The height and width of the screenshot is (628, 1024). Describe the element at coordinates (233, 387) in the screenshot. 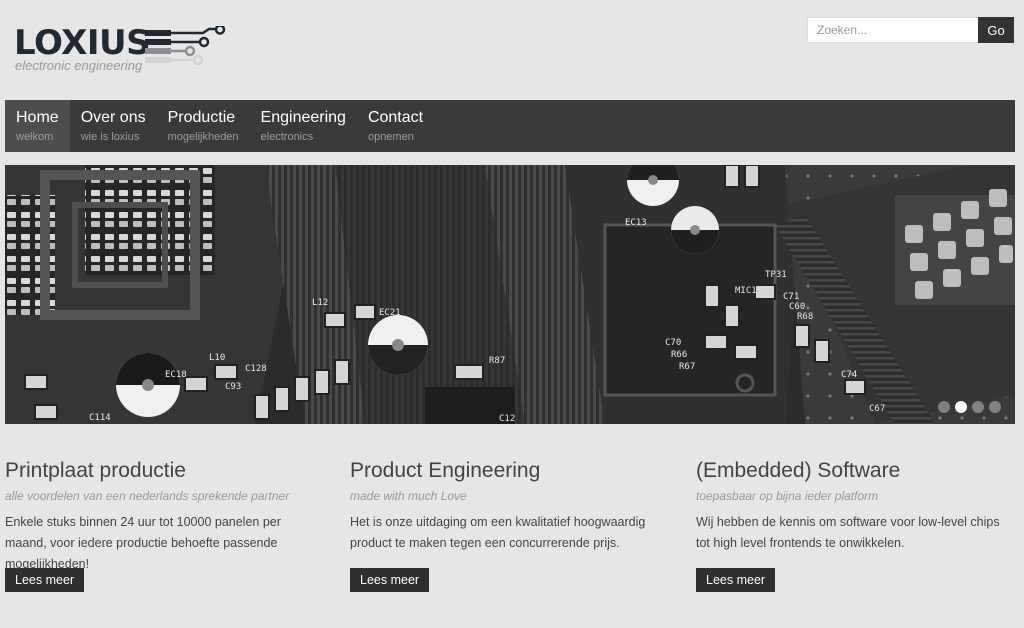

I see `silkscreen-label: C93` at that location.